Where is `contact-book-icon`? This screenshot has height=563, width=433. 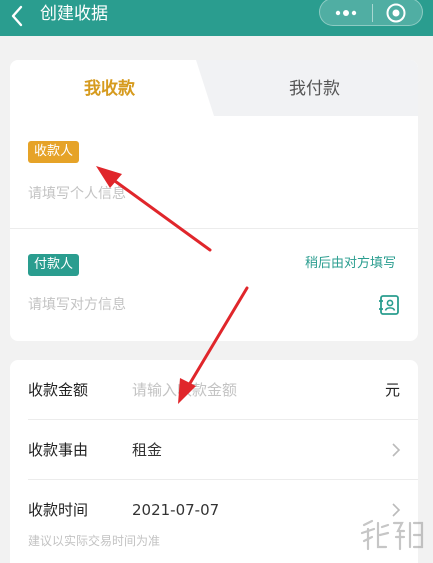
contact-book-icon is located at coordinates (389, 305).